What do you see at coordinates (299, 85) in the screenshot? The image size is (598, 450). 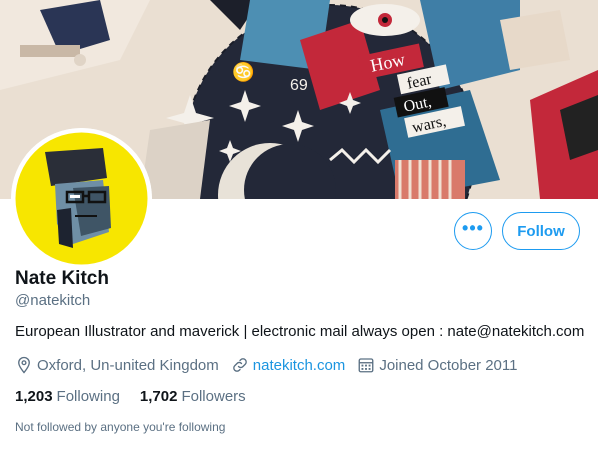 I see `svg-text: 69` at bounding box center [299, 85].